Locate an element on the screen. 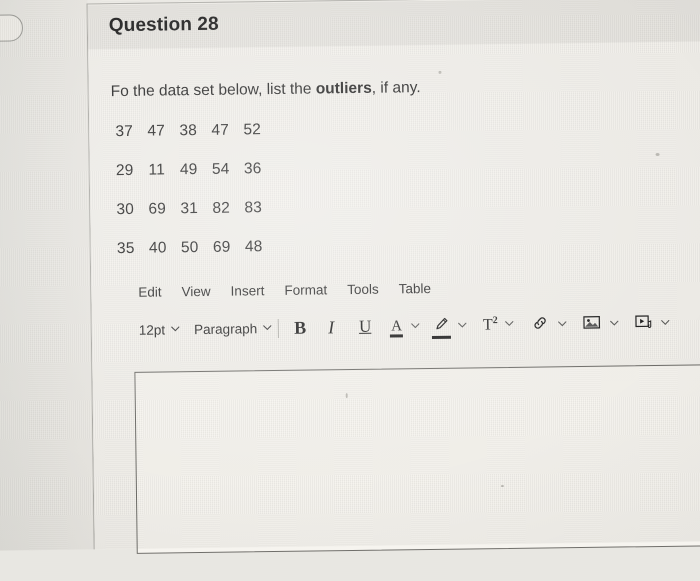 The width and height of the screenshot is (700, 581). font-size-select: 12pt is located at coordinates (159, 330).